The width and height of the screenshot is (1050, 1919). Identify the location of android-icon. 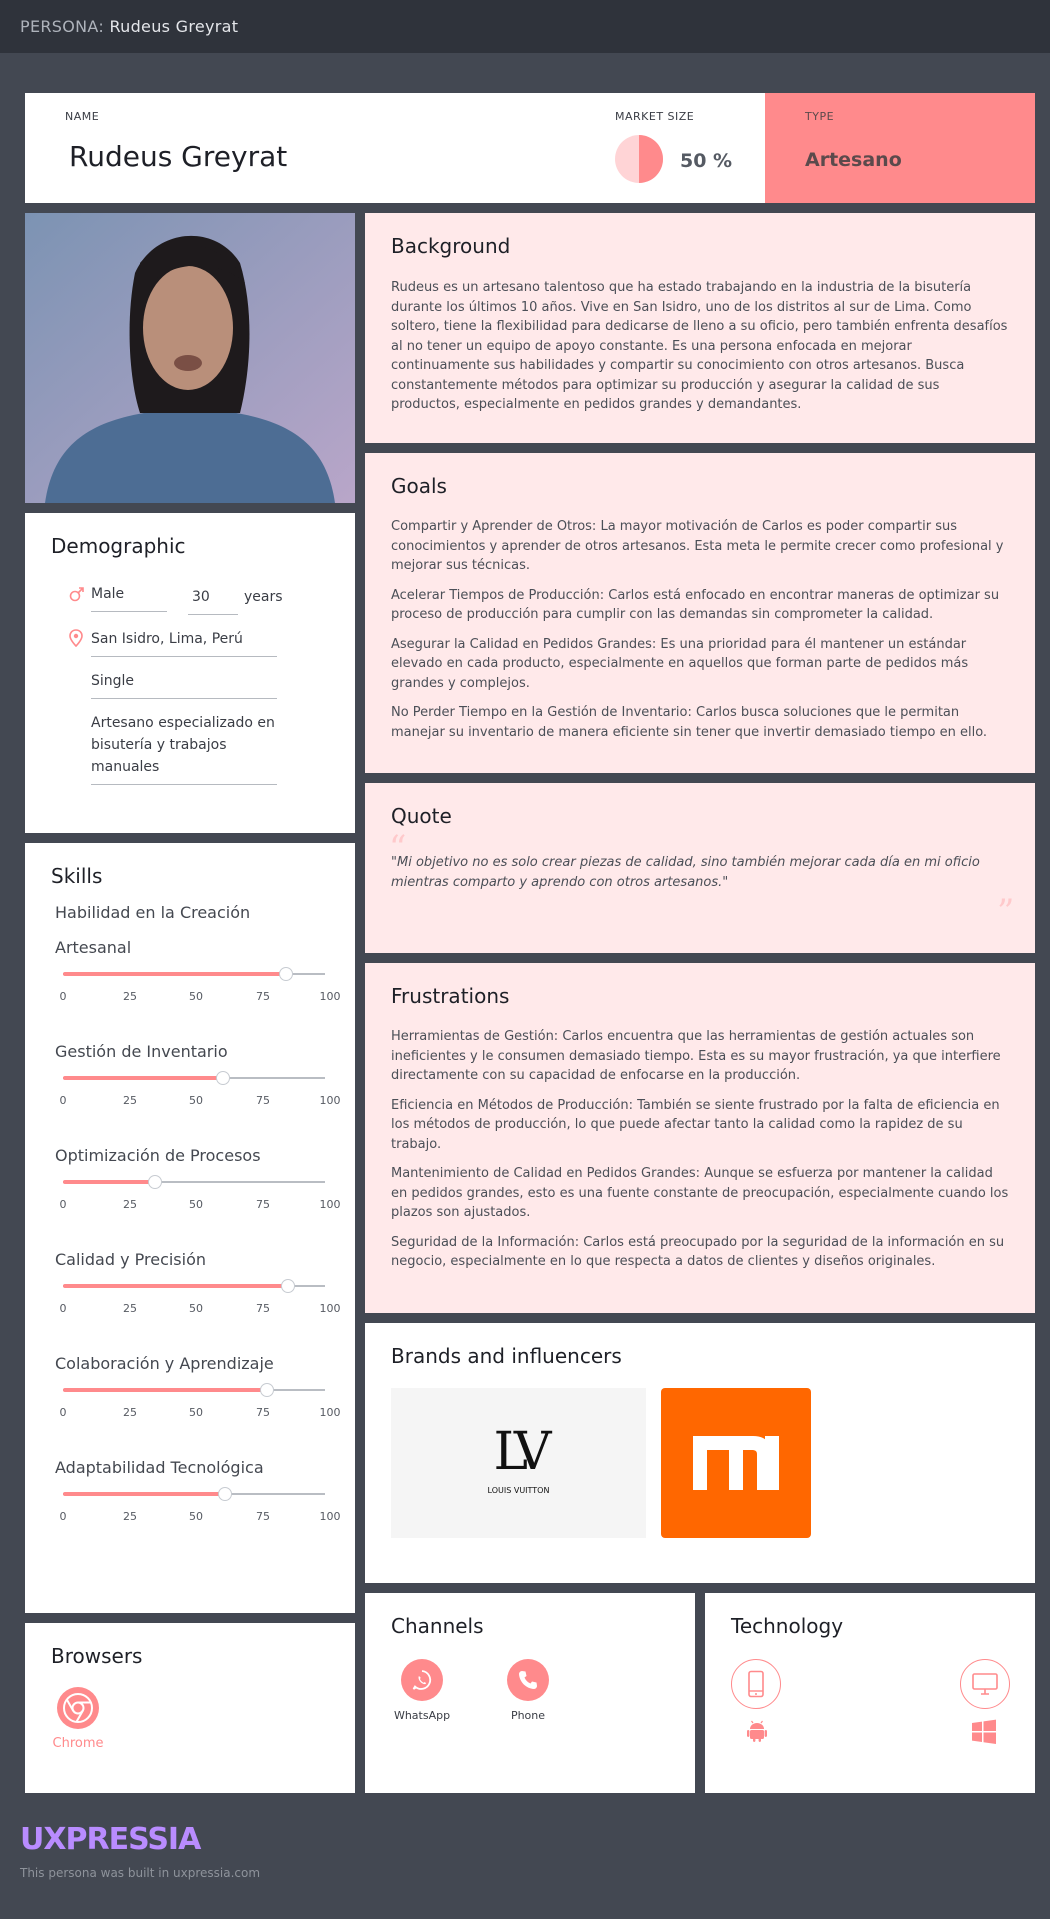
(757, 1731).